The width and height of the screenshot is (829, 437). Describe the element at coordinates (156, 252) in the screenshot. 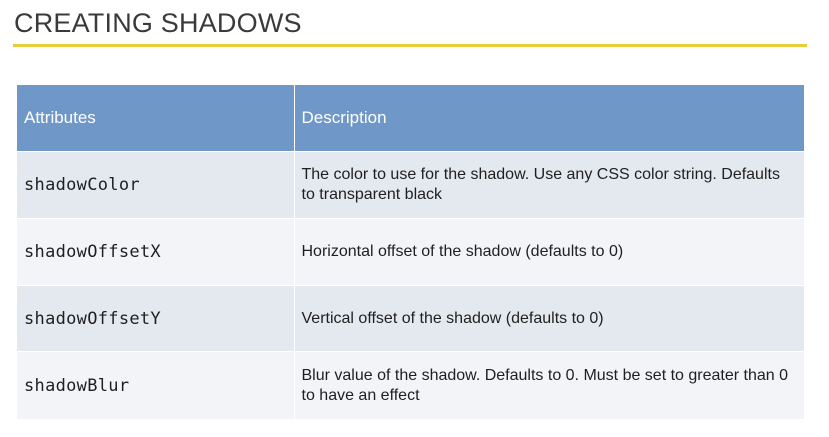

I see `attribute-name: shadowOffsetX` at that location.